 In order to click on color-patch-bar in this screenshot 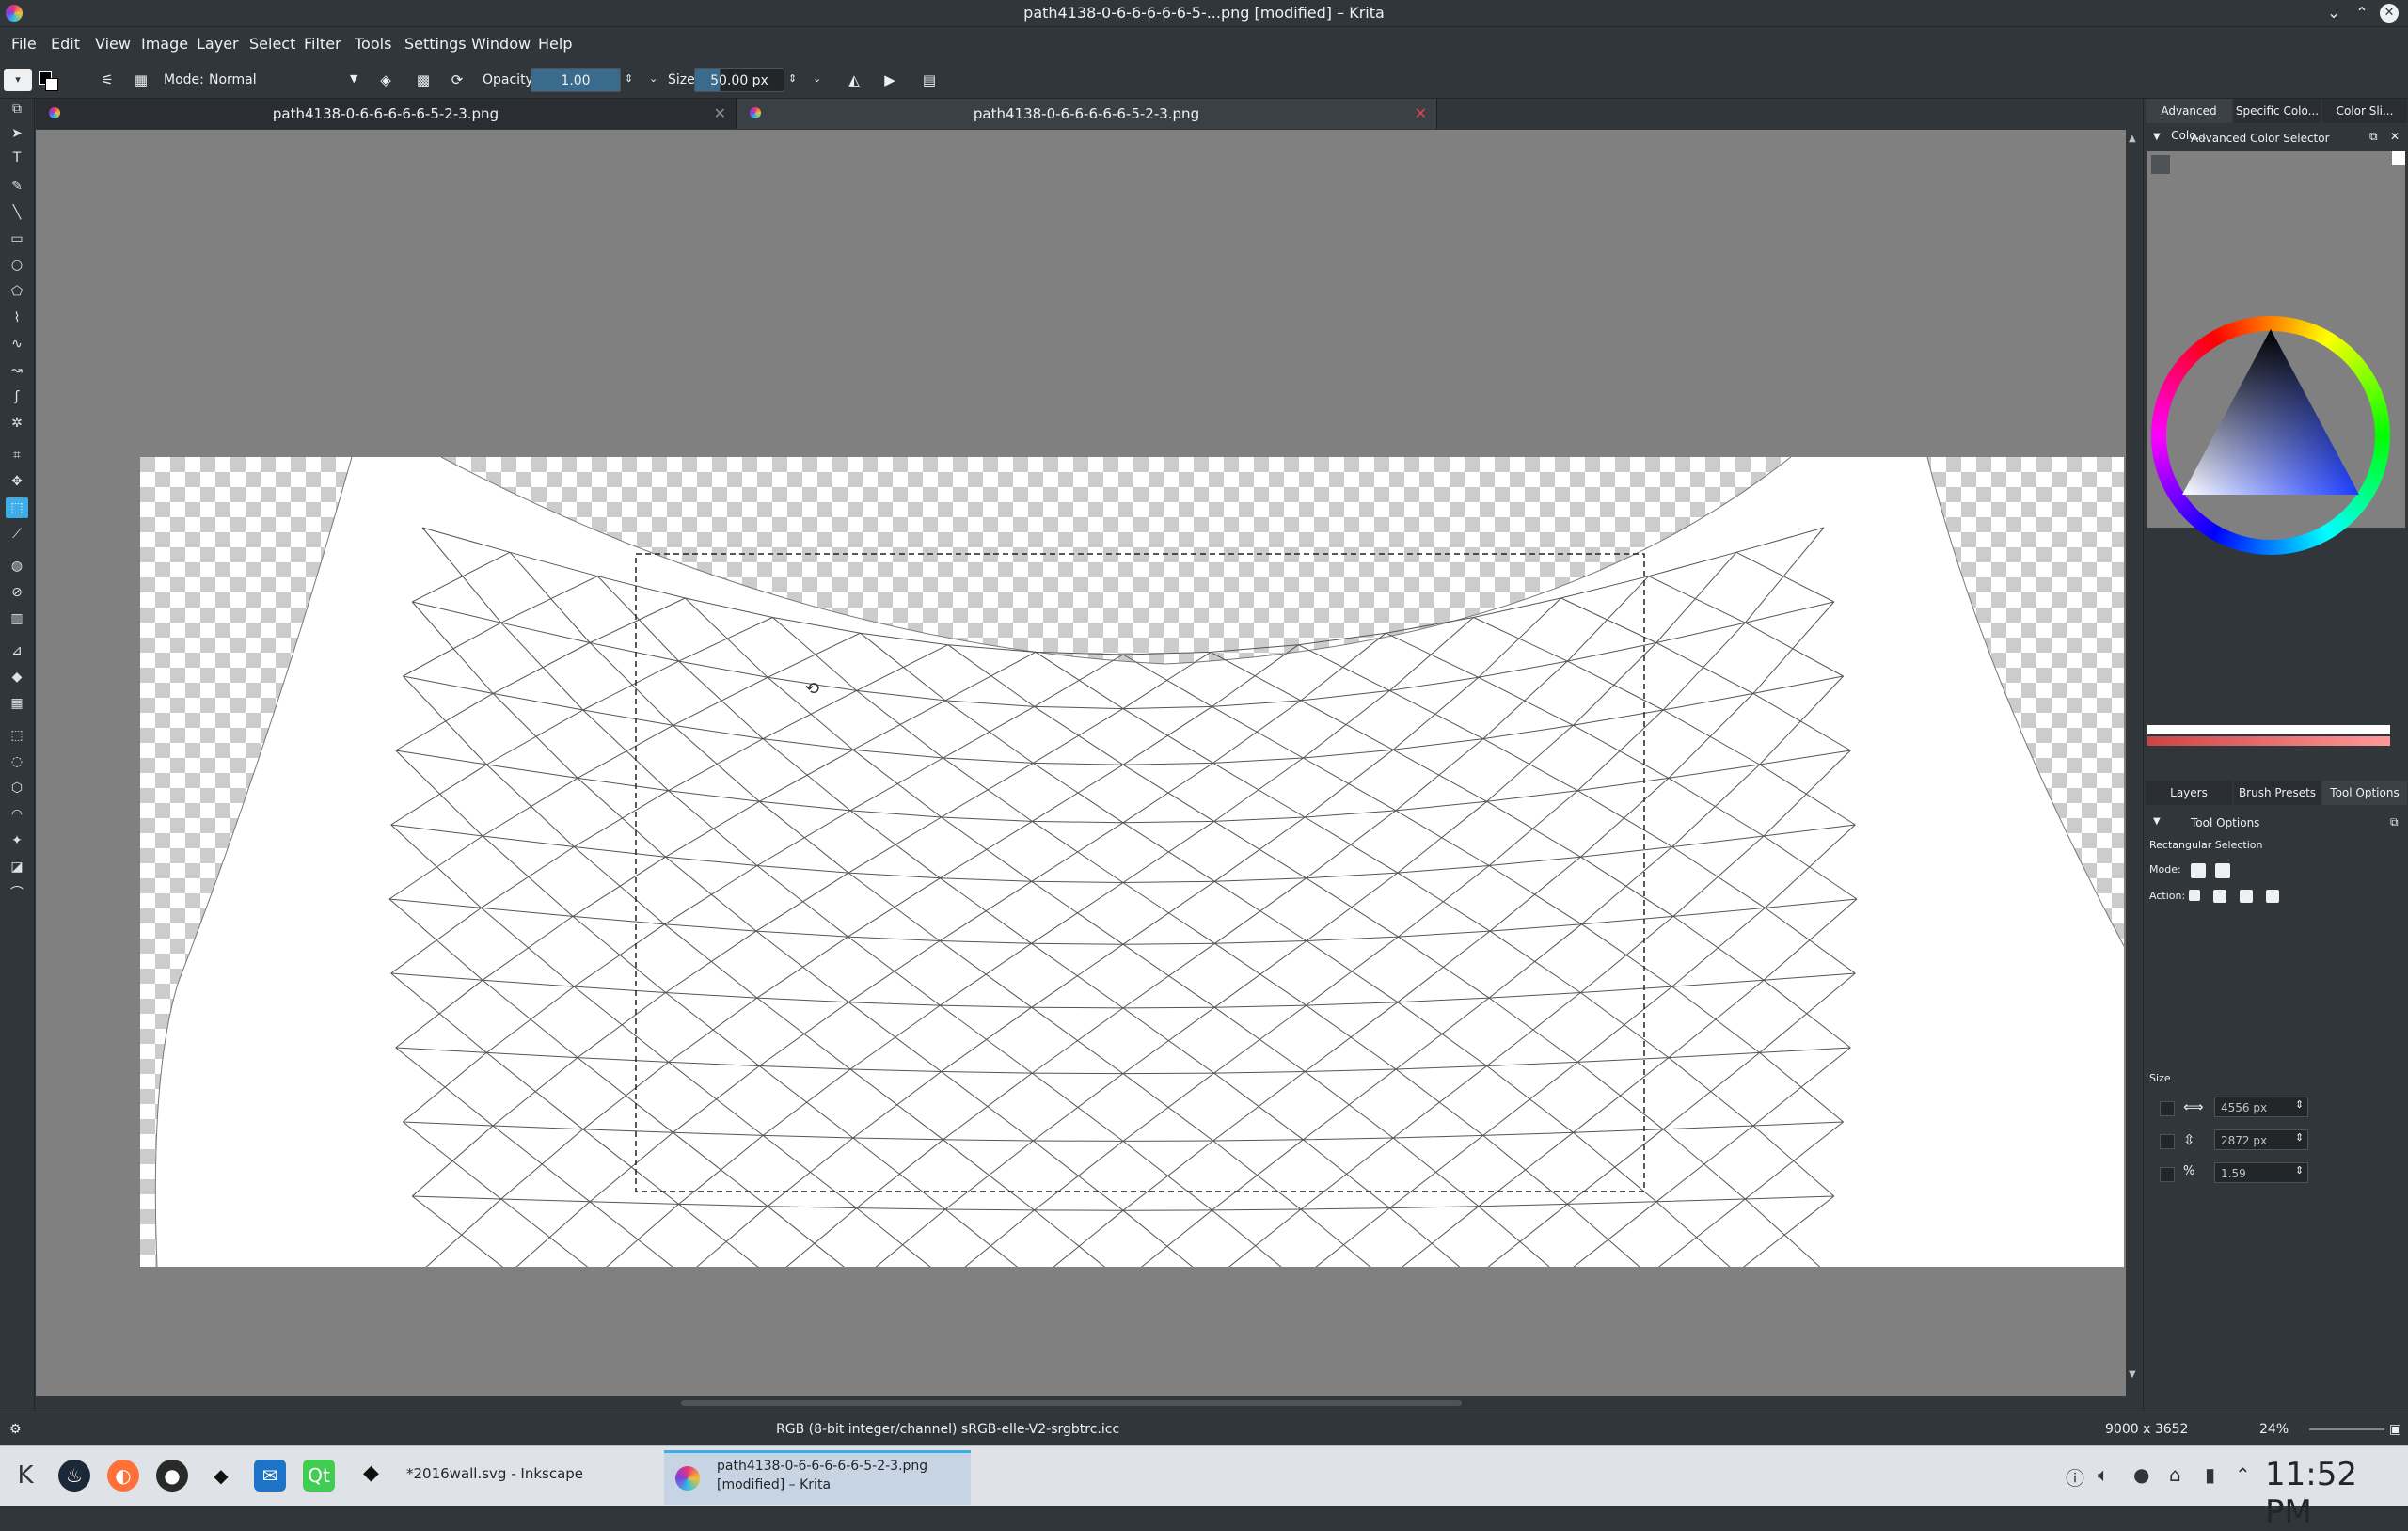, I will do `click(2268, 741)`.